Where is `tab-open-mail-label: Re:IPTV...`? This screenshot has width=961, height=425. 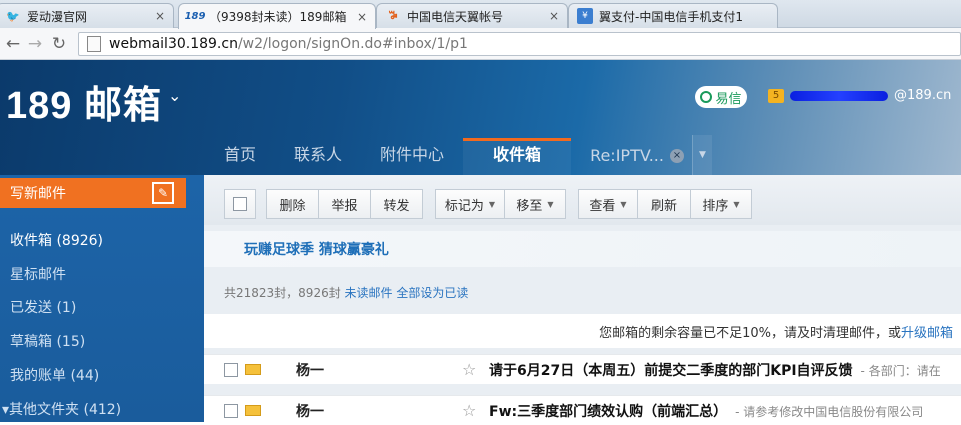 tab-open-mail-label: Re:IPTV... is located at coordinates (627, 155).